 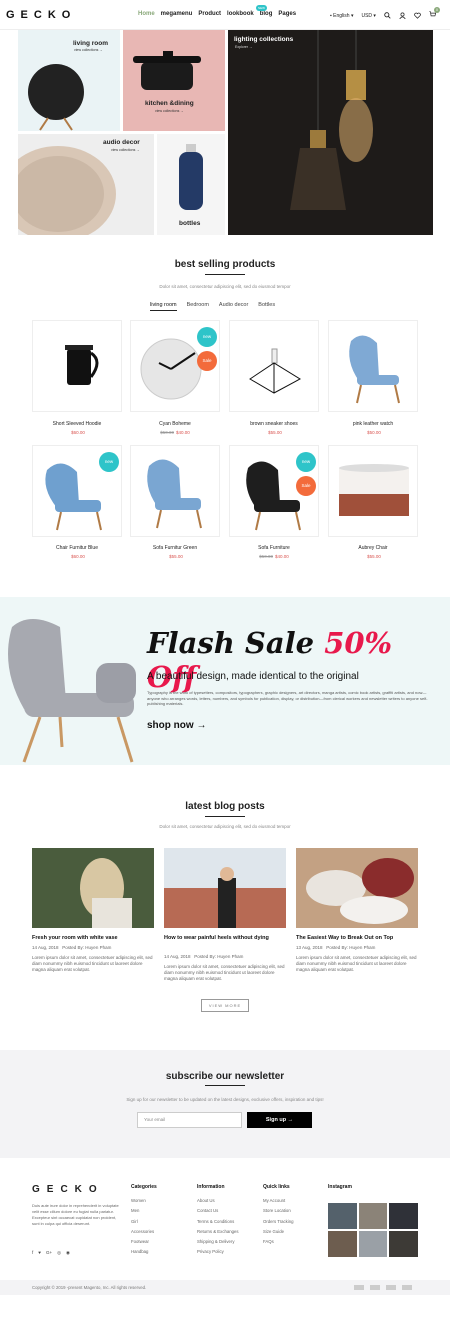 I want to click on product-name: Short Sleeved Hoodie, so click(x=77, y=424).